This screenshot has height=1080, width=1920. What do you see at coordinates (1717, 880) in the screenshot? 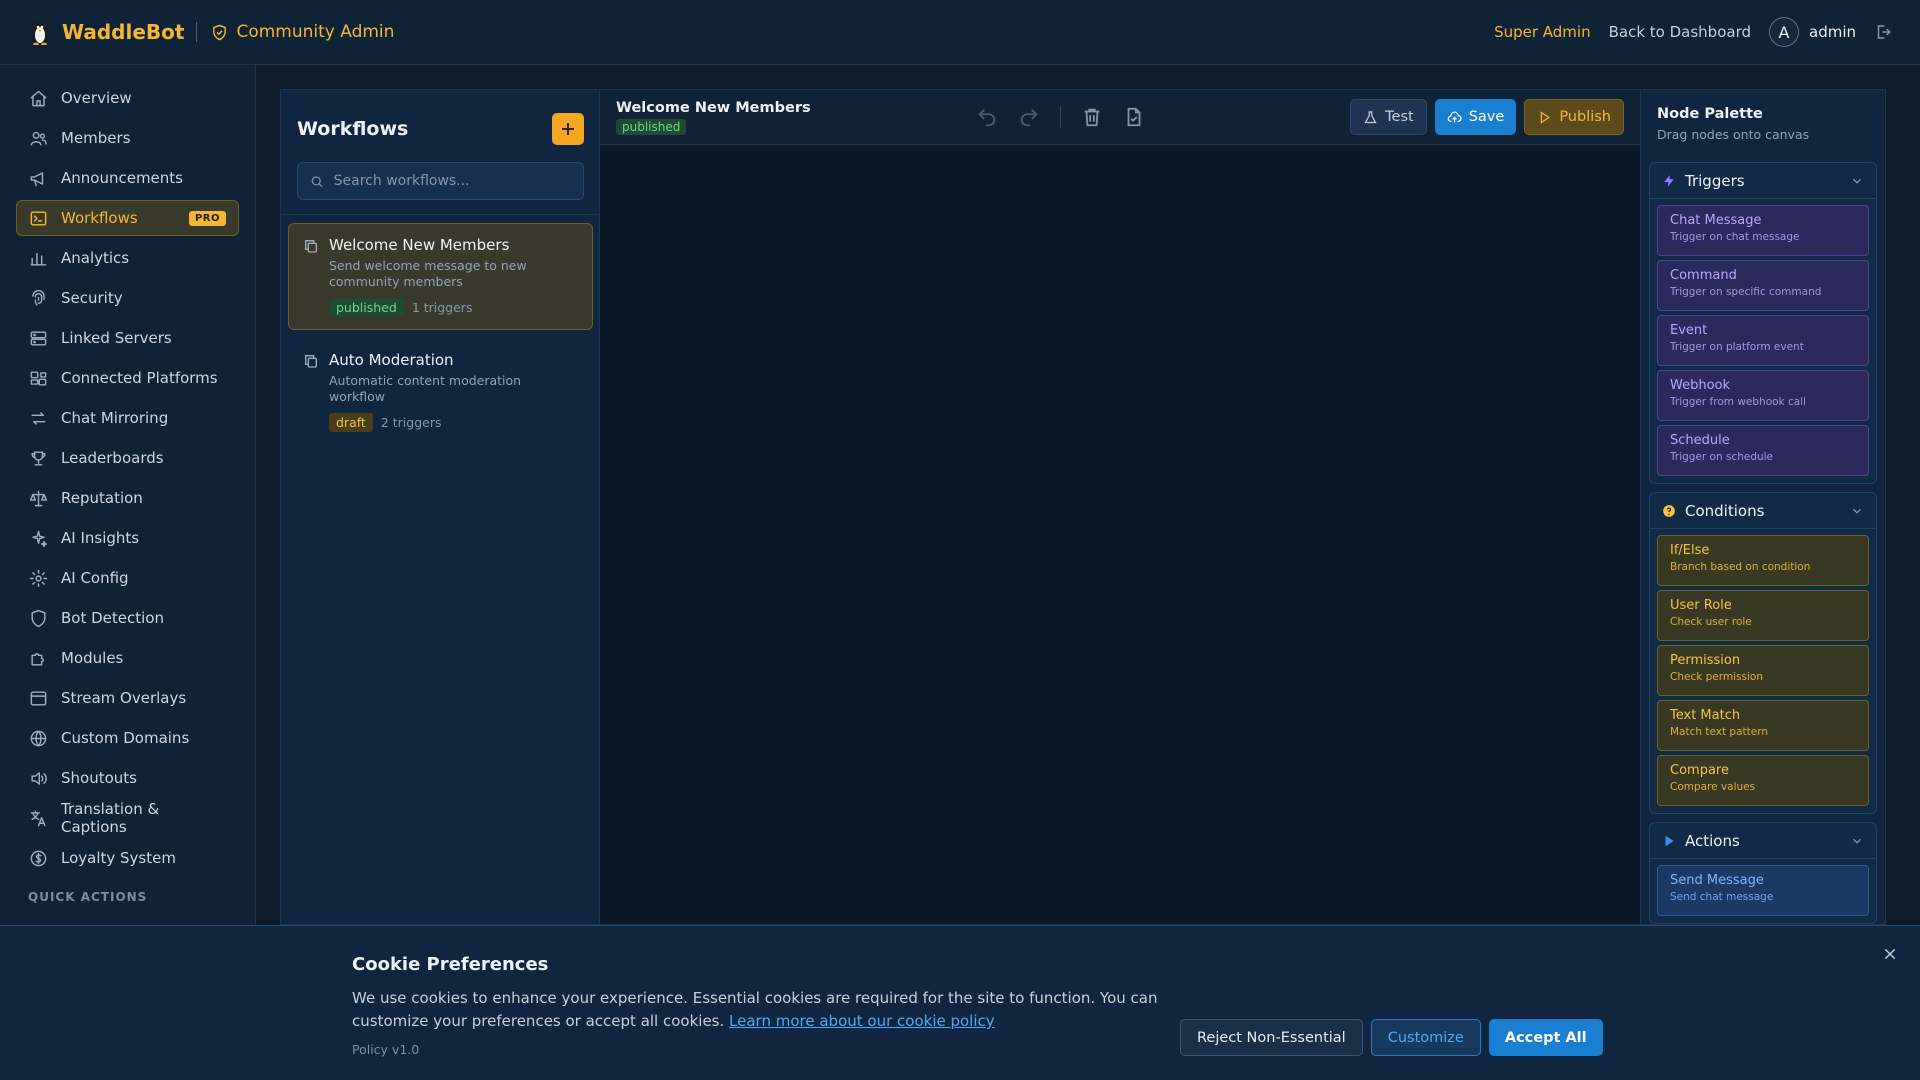
I see `node-name: Send Message` at bounding box center [1717, 880].